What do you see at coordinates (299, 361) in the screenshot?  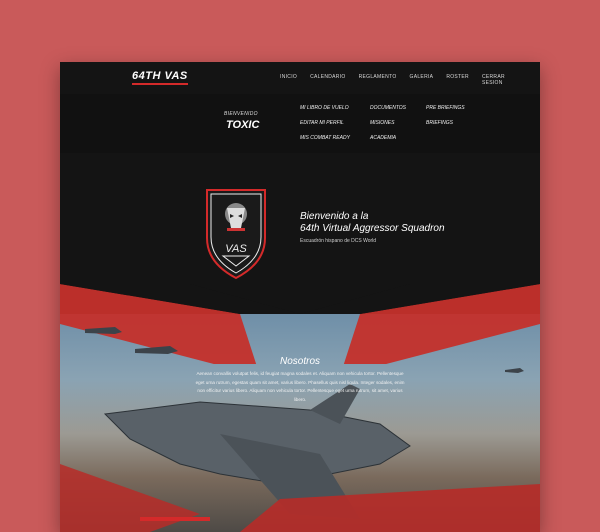 I see `about-title: Nosotros` at bounding box center [299, 361].